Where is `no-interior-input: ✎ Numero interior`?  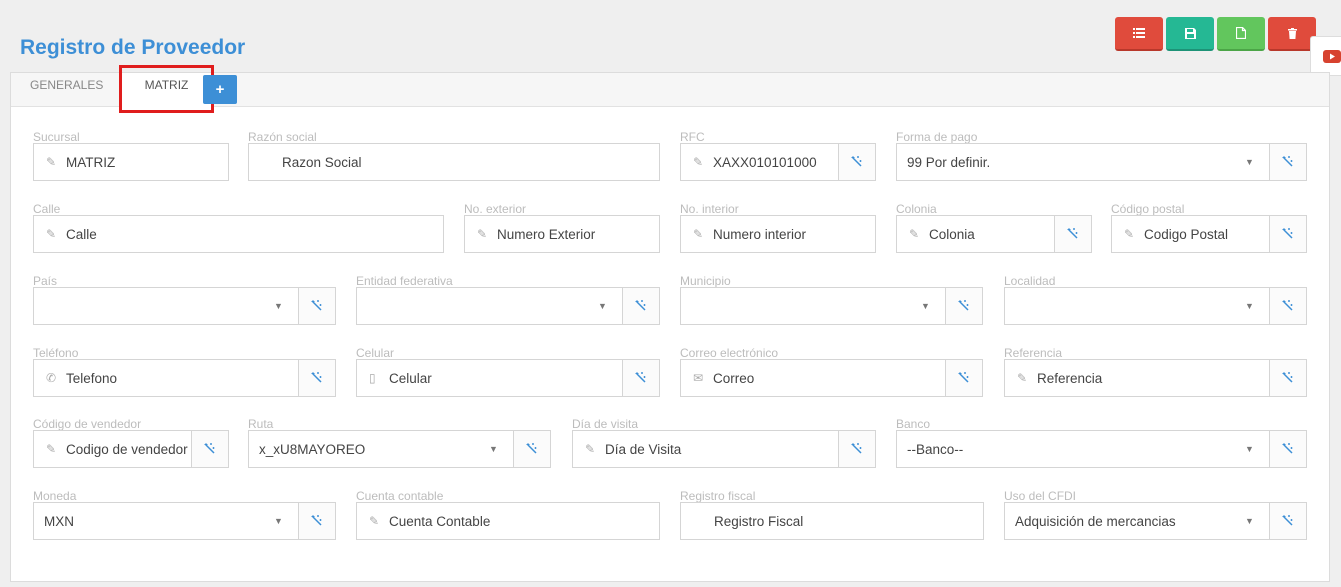 no-interior-input: ✎ Numero interior is located at coordinates (778, 234).